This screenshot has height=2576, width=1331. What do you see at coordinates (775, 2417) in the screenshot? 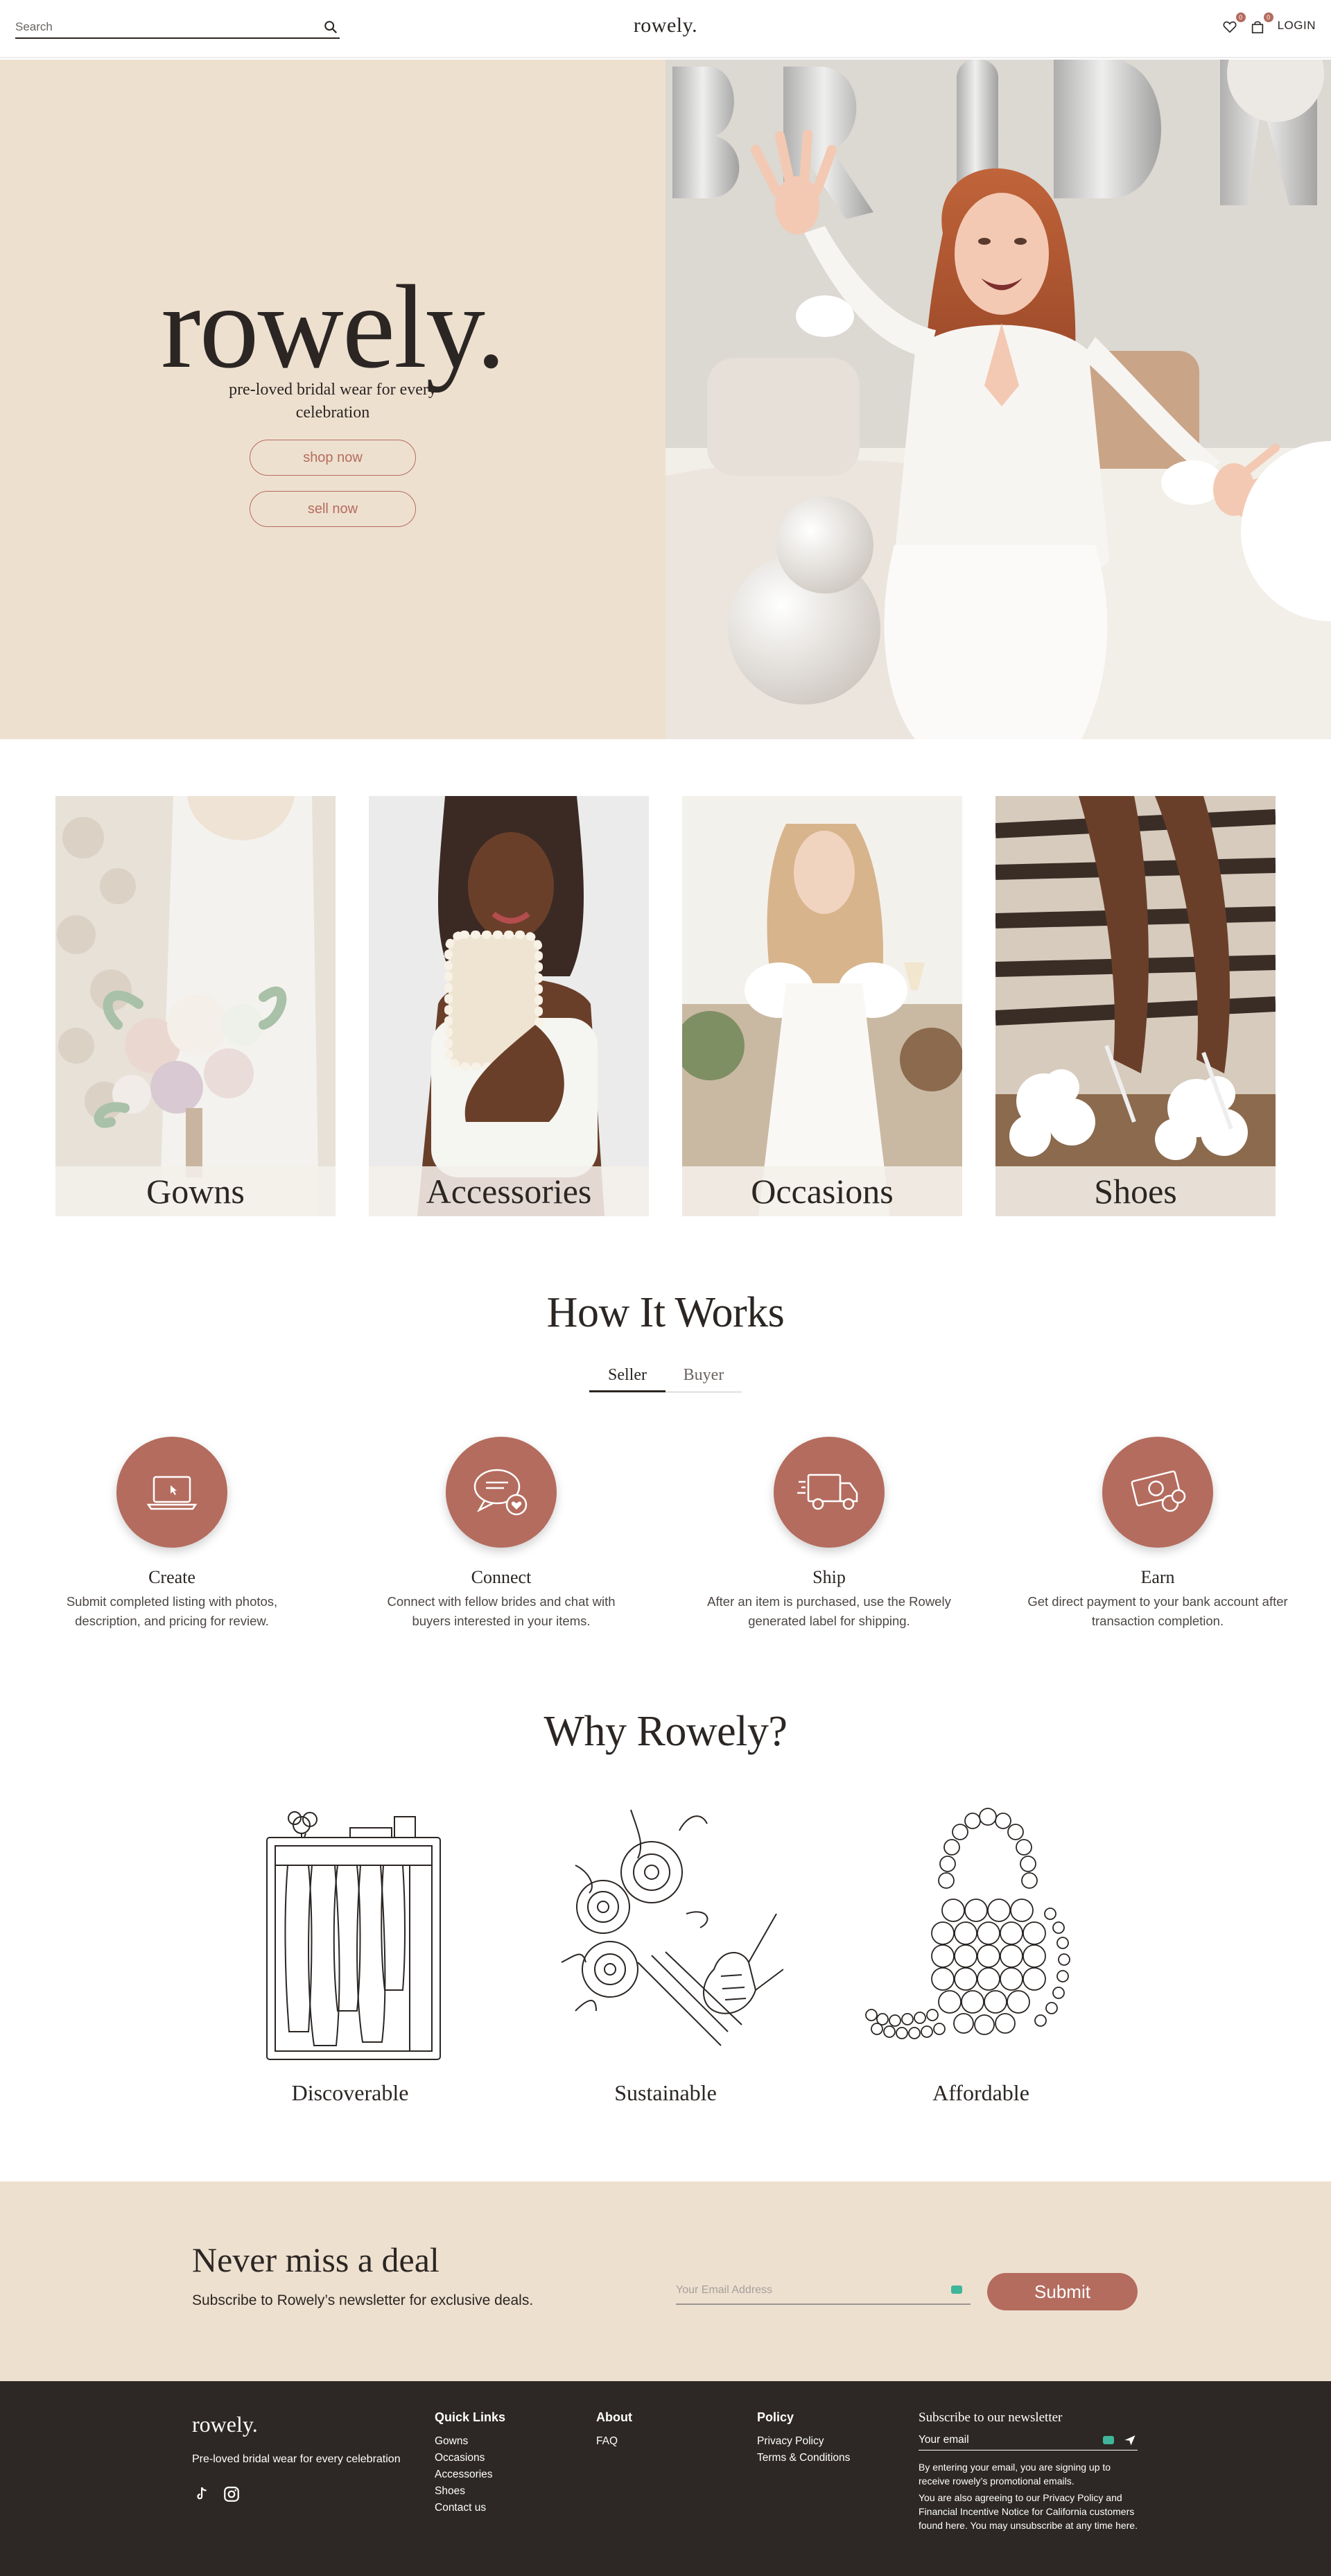
I see `footer-column-title: Policy` at bounding box center [775, 2417].